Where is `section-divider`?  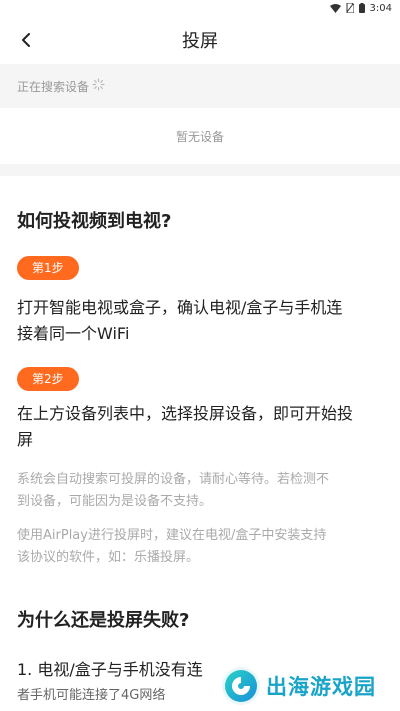 section-divider is located at coordinates (200, 170).